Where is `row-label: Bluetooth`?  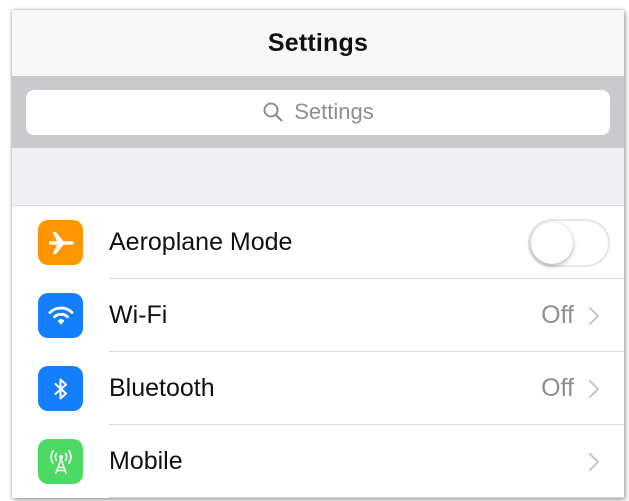 row-label: Bluetooth is located at coordinates (162, 388).